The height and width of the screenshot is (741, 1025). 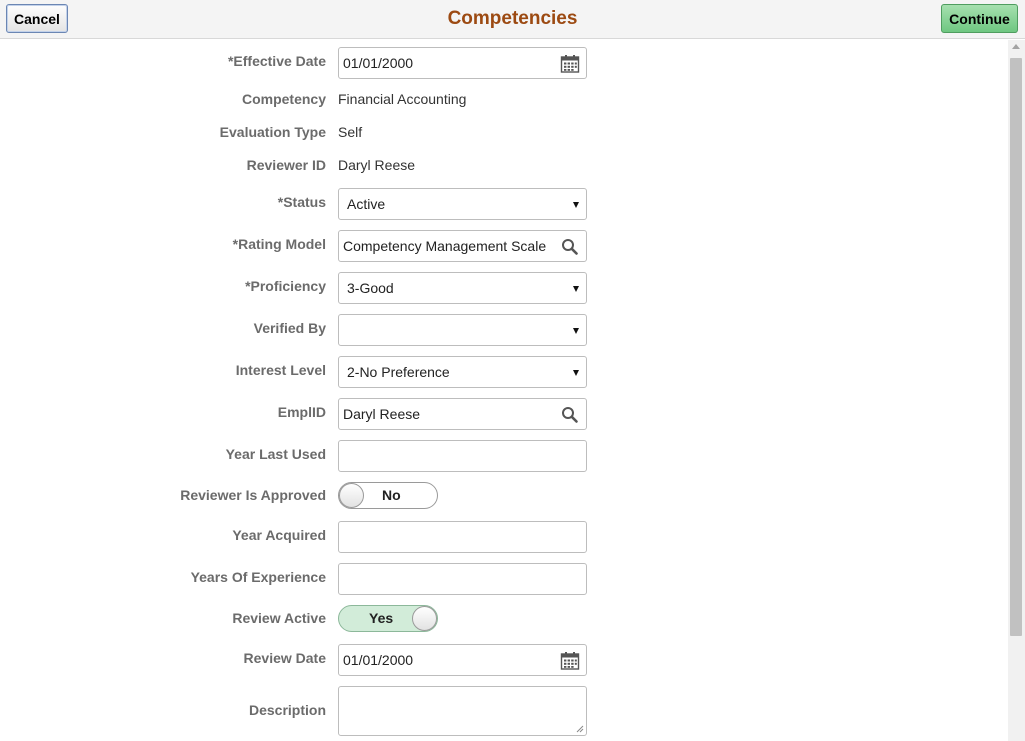 I want to click on reviewer-id-label: Reviewer ID, so click(x=286, y=165).